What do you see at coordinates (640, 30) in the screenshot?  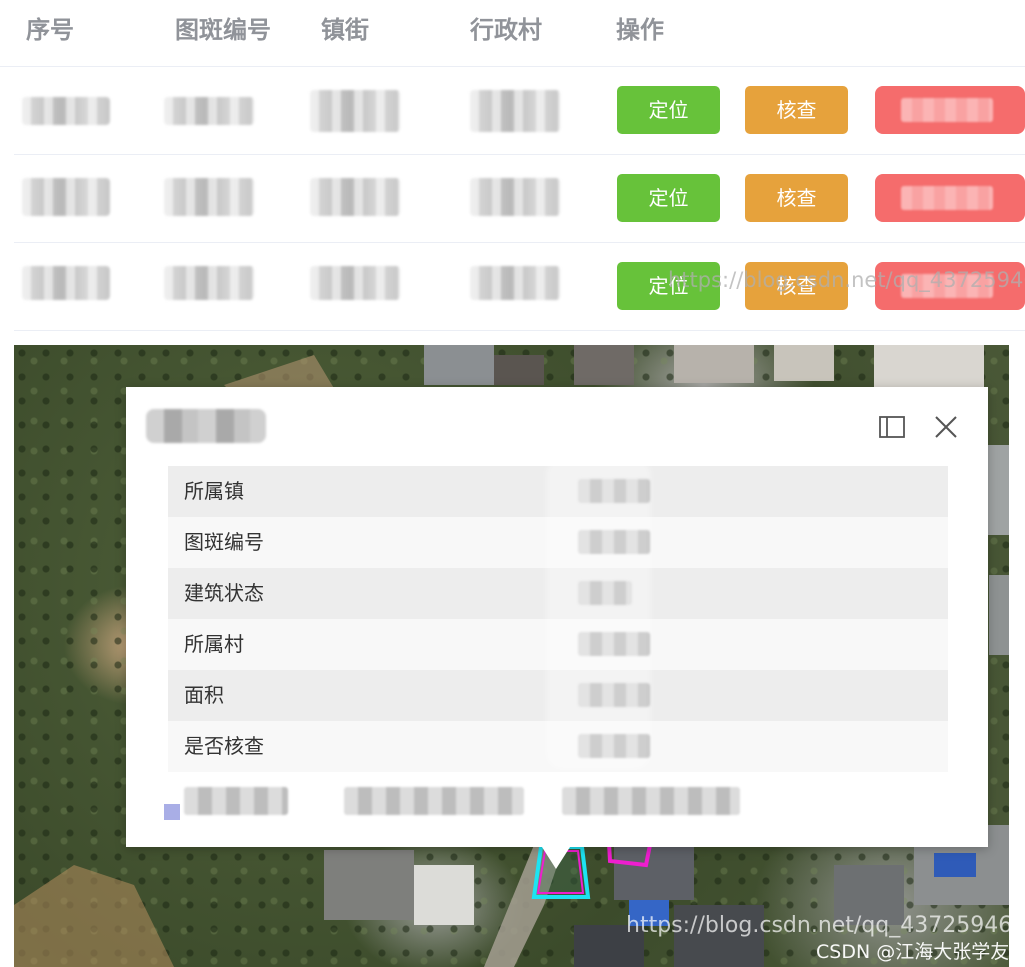 I see `header-actions: 操作` at bounding box center [640, 30].